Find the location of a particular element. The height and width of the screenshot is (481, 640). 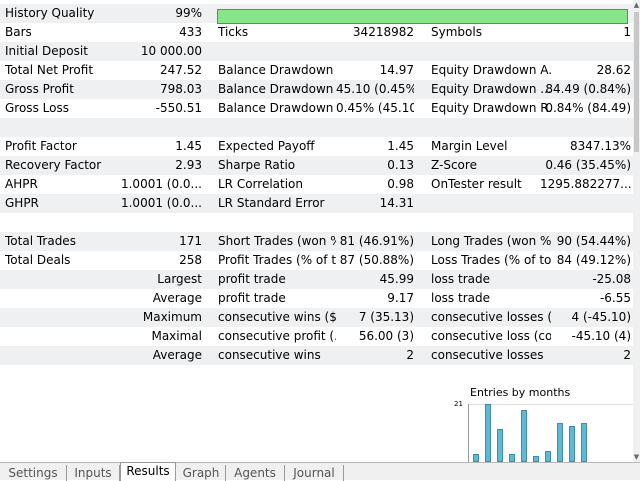

average-label: Average is located at coordinates (177, 298).